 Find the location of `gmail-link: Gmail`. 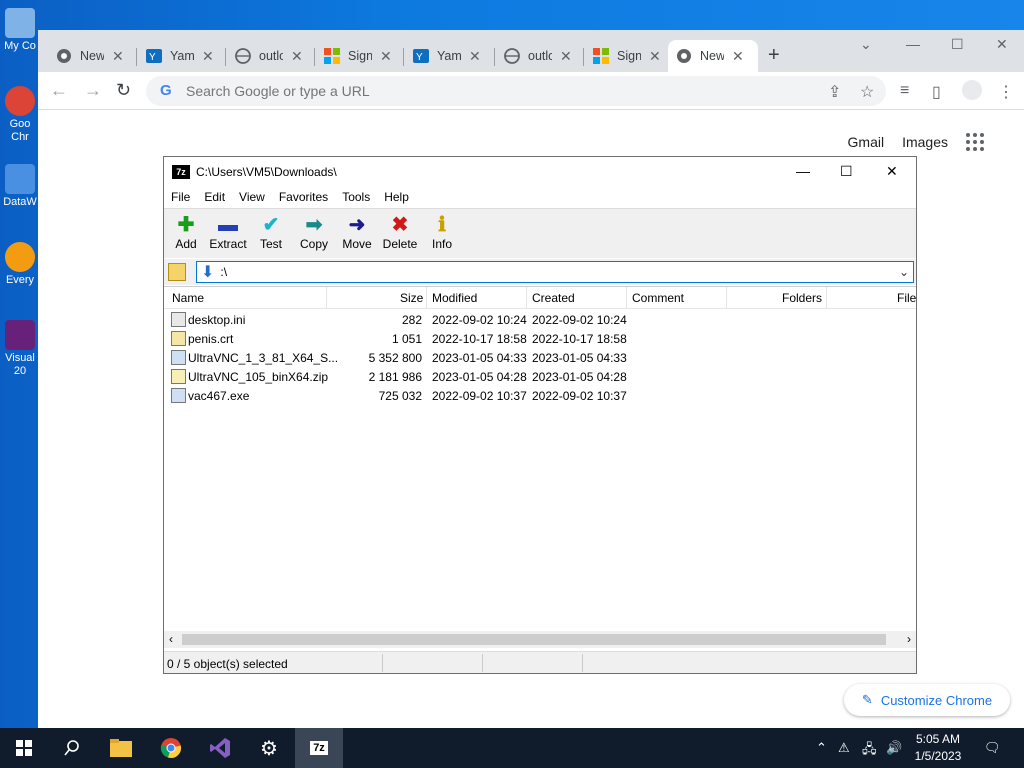

gmail-link: Gmail is located at coordinates (866, 142).